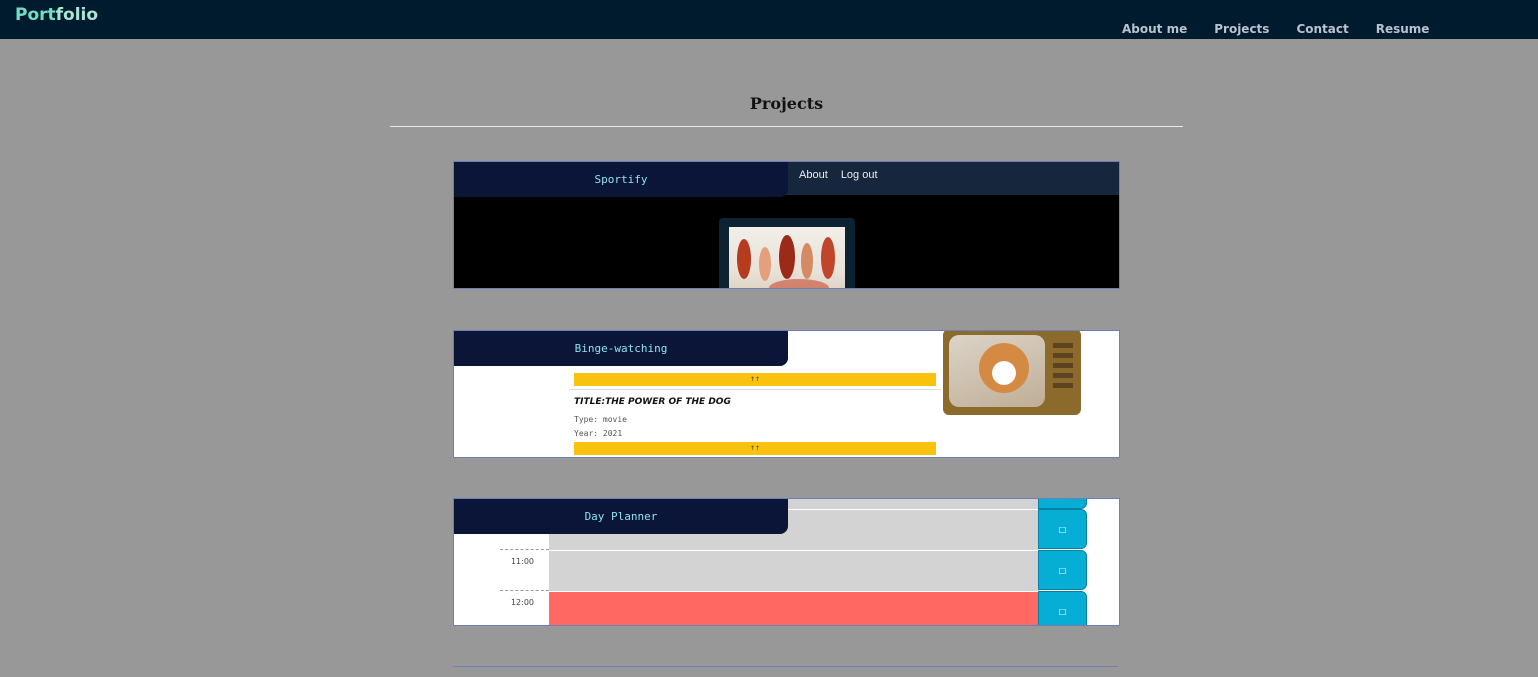  Describe the element at coordinates (522, 602) in the screenshot. I see `hour-label: 12:00` at that location.